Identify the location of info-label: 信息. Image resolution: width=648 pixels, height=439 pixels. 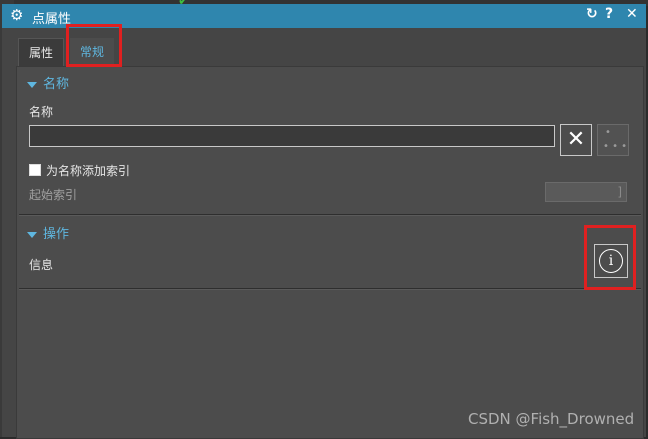
(41, 265).